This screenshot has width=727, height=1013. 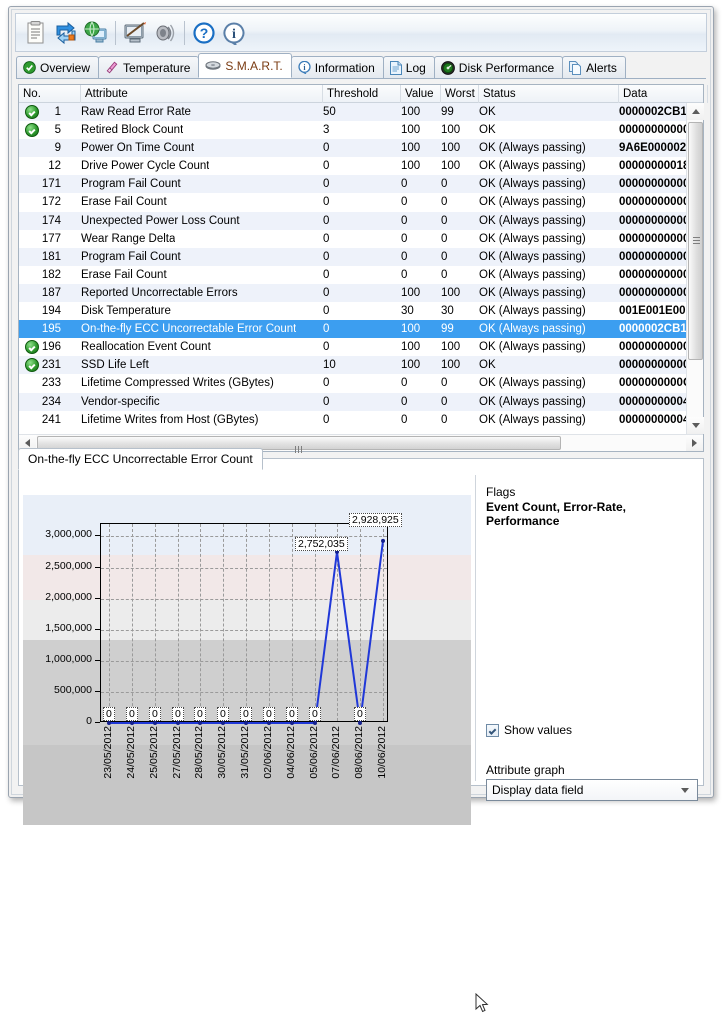 I want to click on cell-data: 000000000040, so click(x=652, y=401).